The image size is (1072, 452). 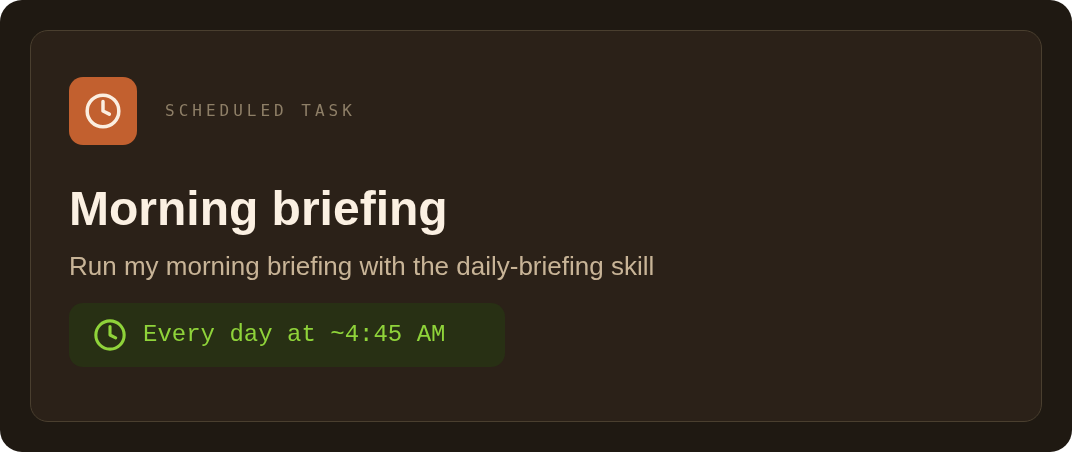 I want to click on task-title: Morning briefing, so click(x=259, y=209).